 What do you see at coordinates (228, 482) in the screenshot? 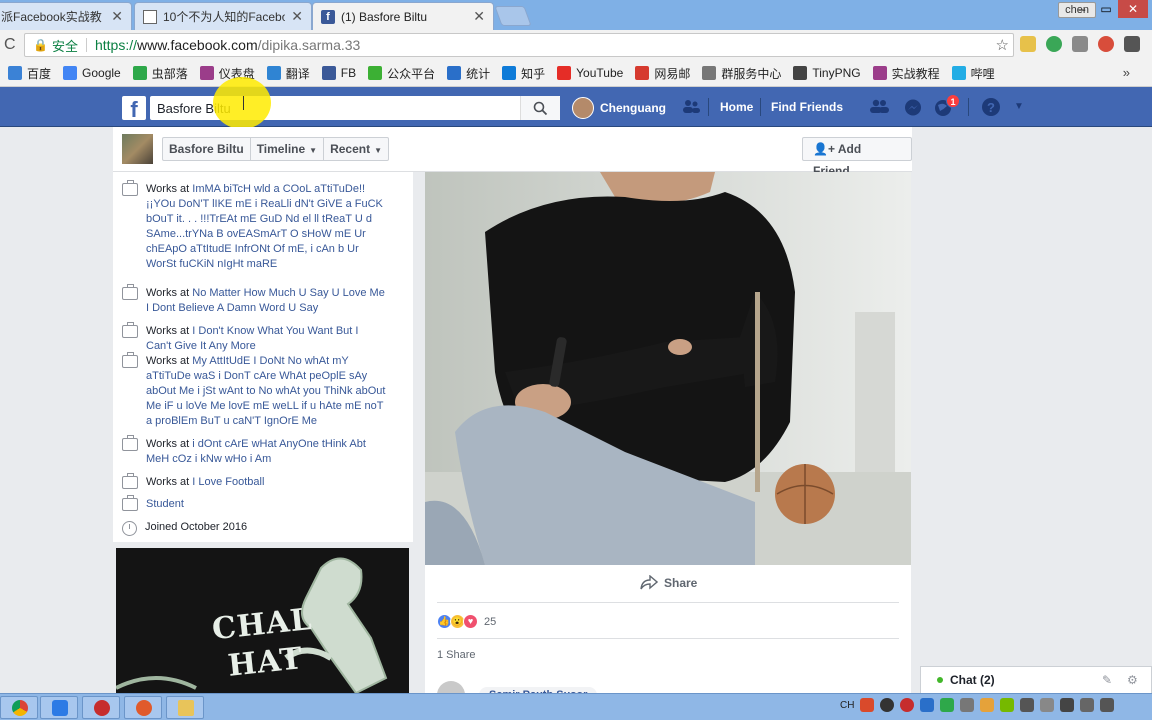
I see `workplace-link: I Love Football` at bounding box center [228, 482].